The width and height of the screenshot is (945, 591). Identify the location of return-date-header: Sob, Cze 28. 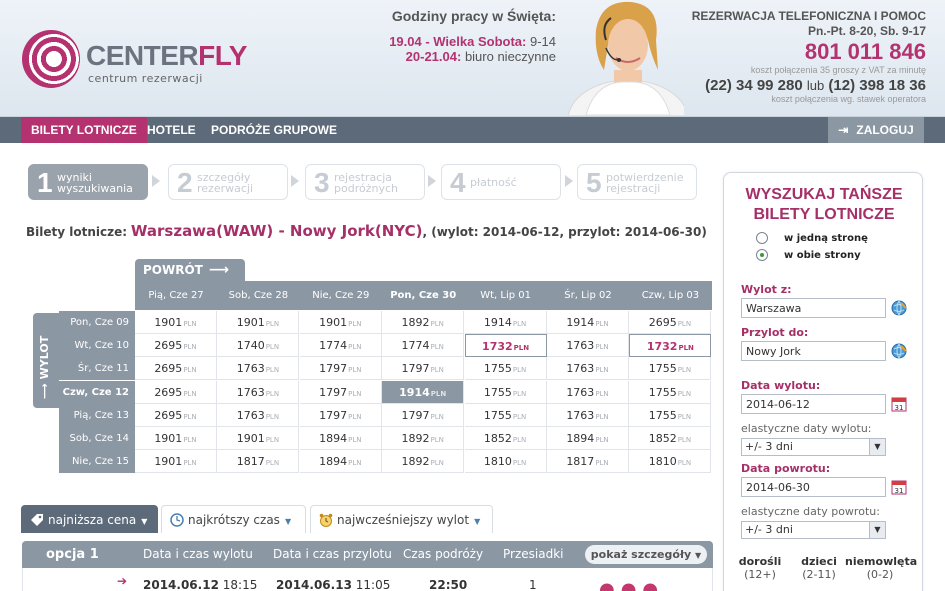
(258, 295).